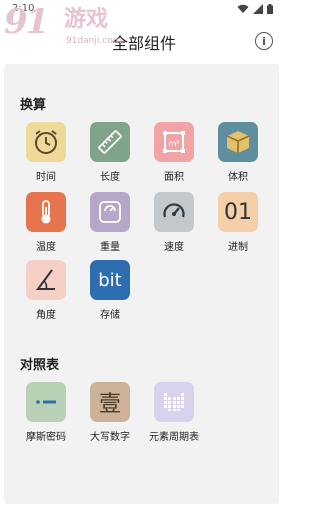 The width and height of the screenshot is (320, 510). Describe the element at coordinates (243, 8) in the screenshot. I see `wifi-icon` at that location.